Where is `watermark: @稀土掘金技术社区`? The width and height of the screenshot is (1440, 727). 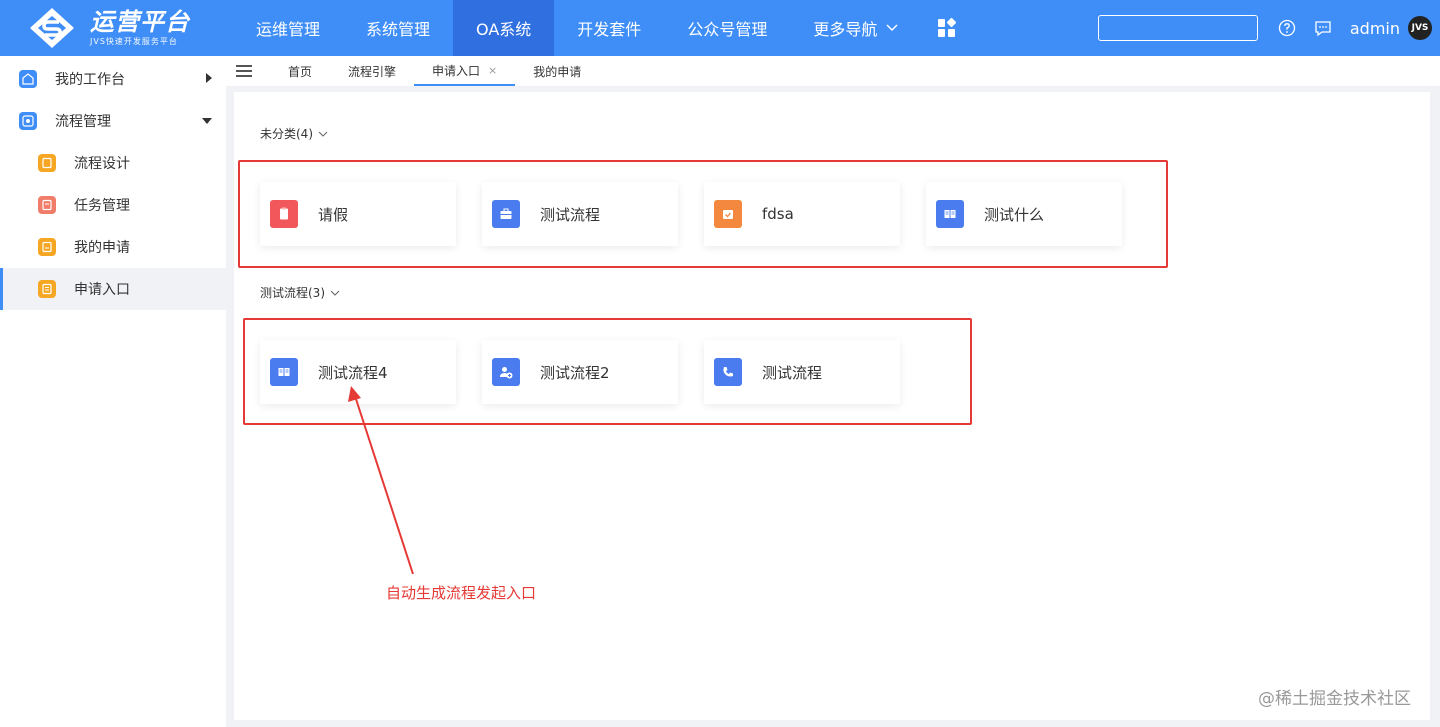 watermark: @稀土掘金技术社区 is located at coordinates (1334, 699).